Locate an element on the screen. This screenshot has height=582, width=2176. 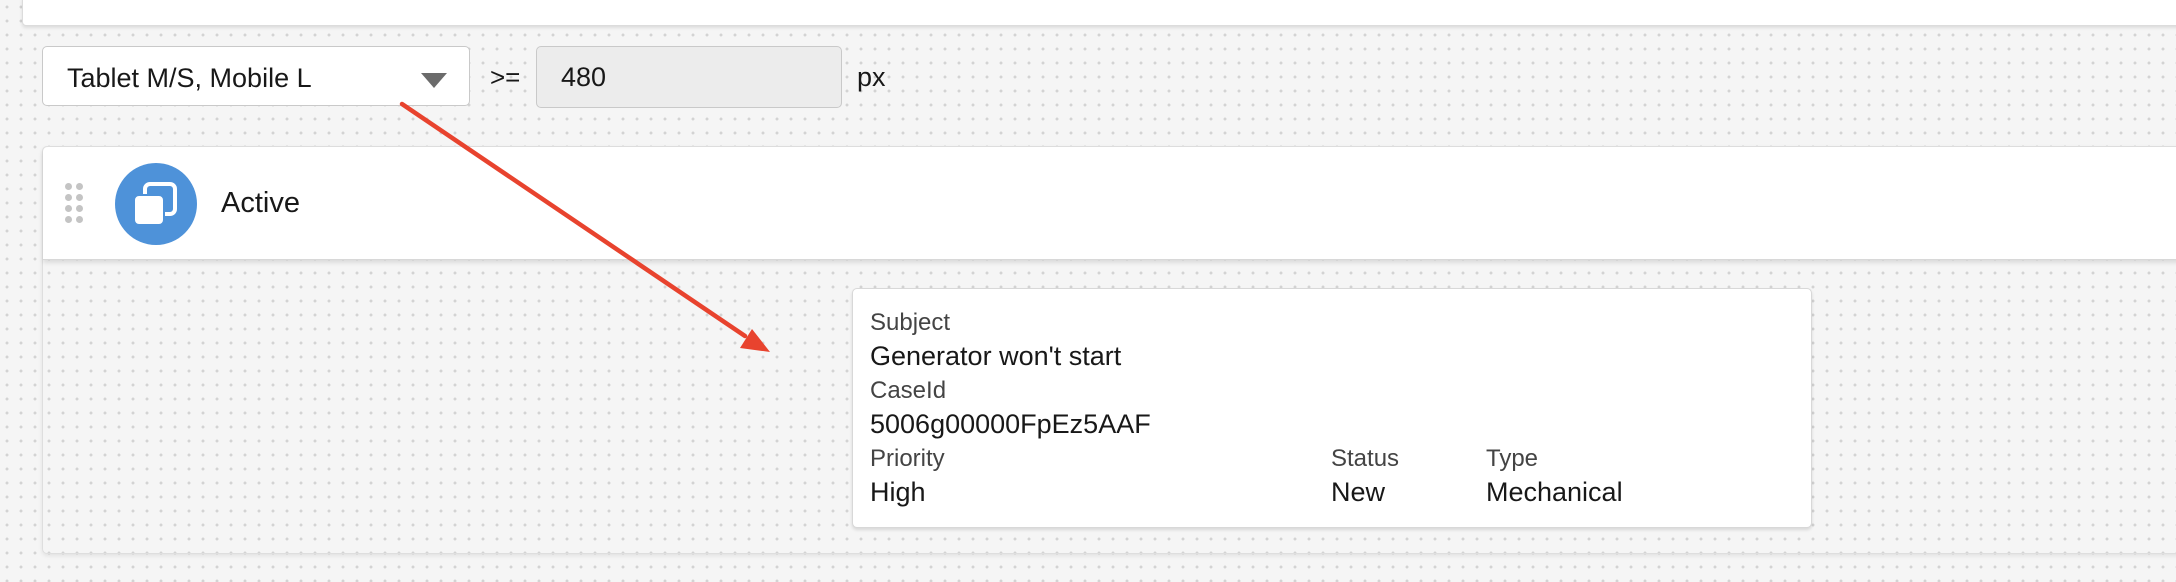
priority-label: Priority is located at coordinates (907, 458).